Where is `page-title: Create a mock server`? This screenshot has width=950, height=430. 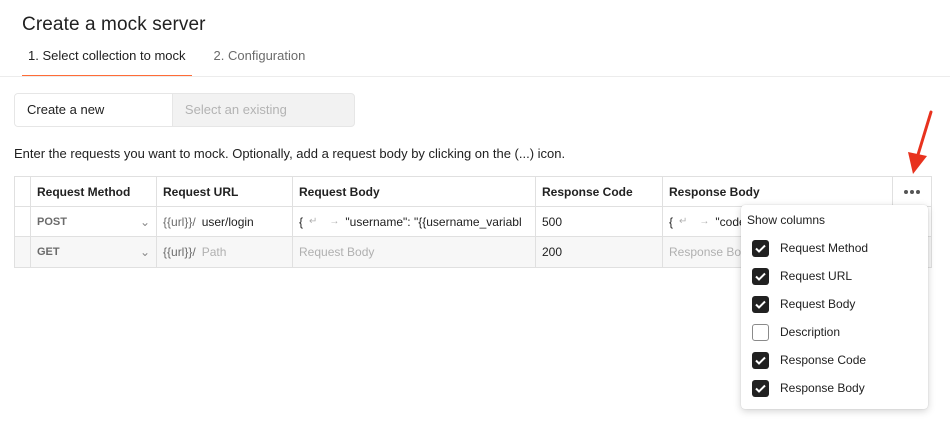
page-title: Create a mock server is located at coordinates (114, 24).